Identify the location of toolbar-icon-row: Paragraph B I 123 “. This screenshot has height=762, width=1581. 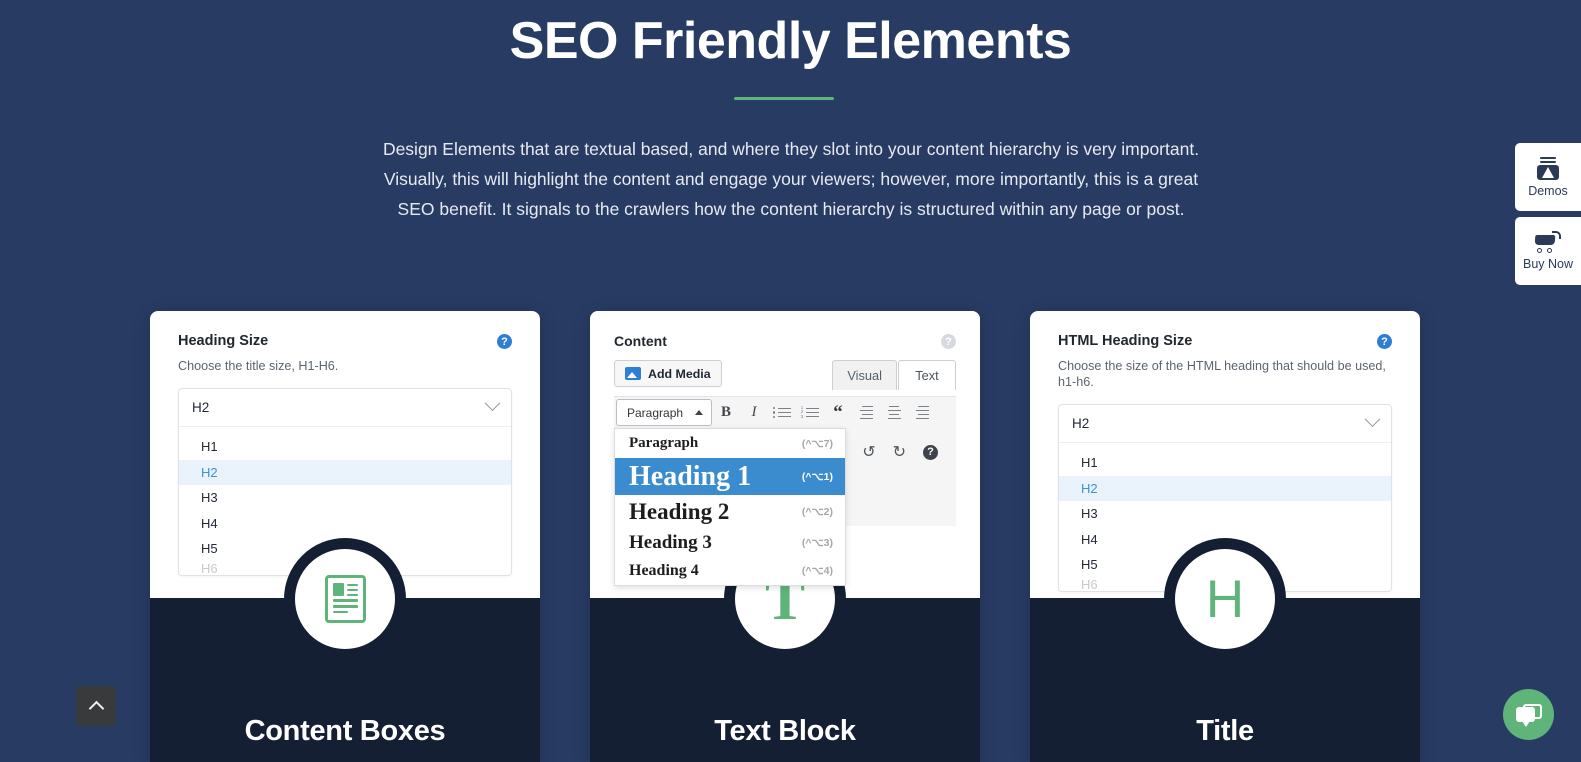
(785, 412).